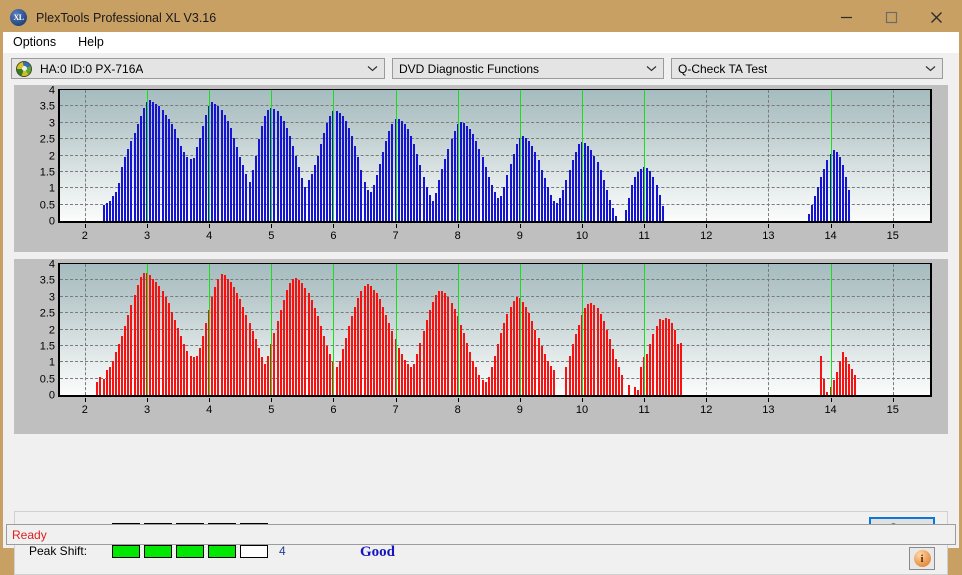  I want to click on test-selector: Q-Check TA Test, so click(807, 68).